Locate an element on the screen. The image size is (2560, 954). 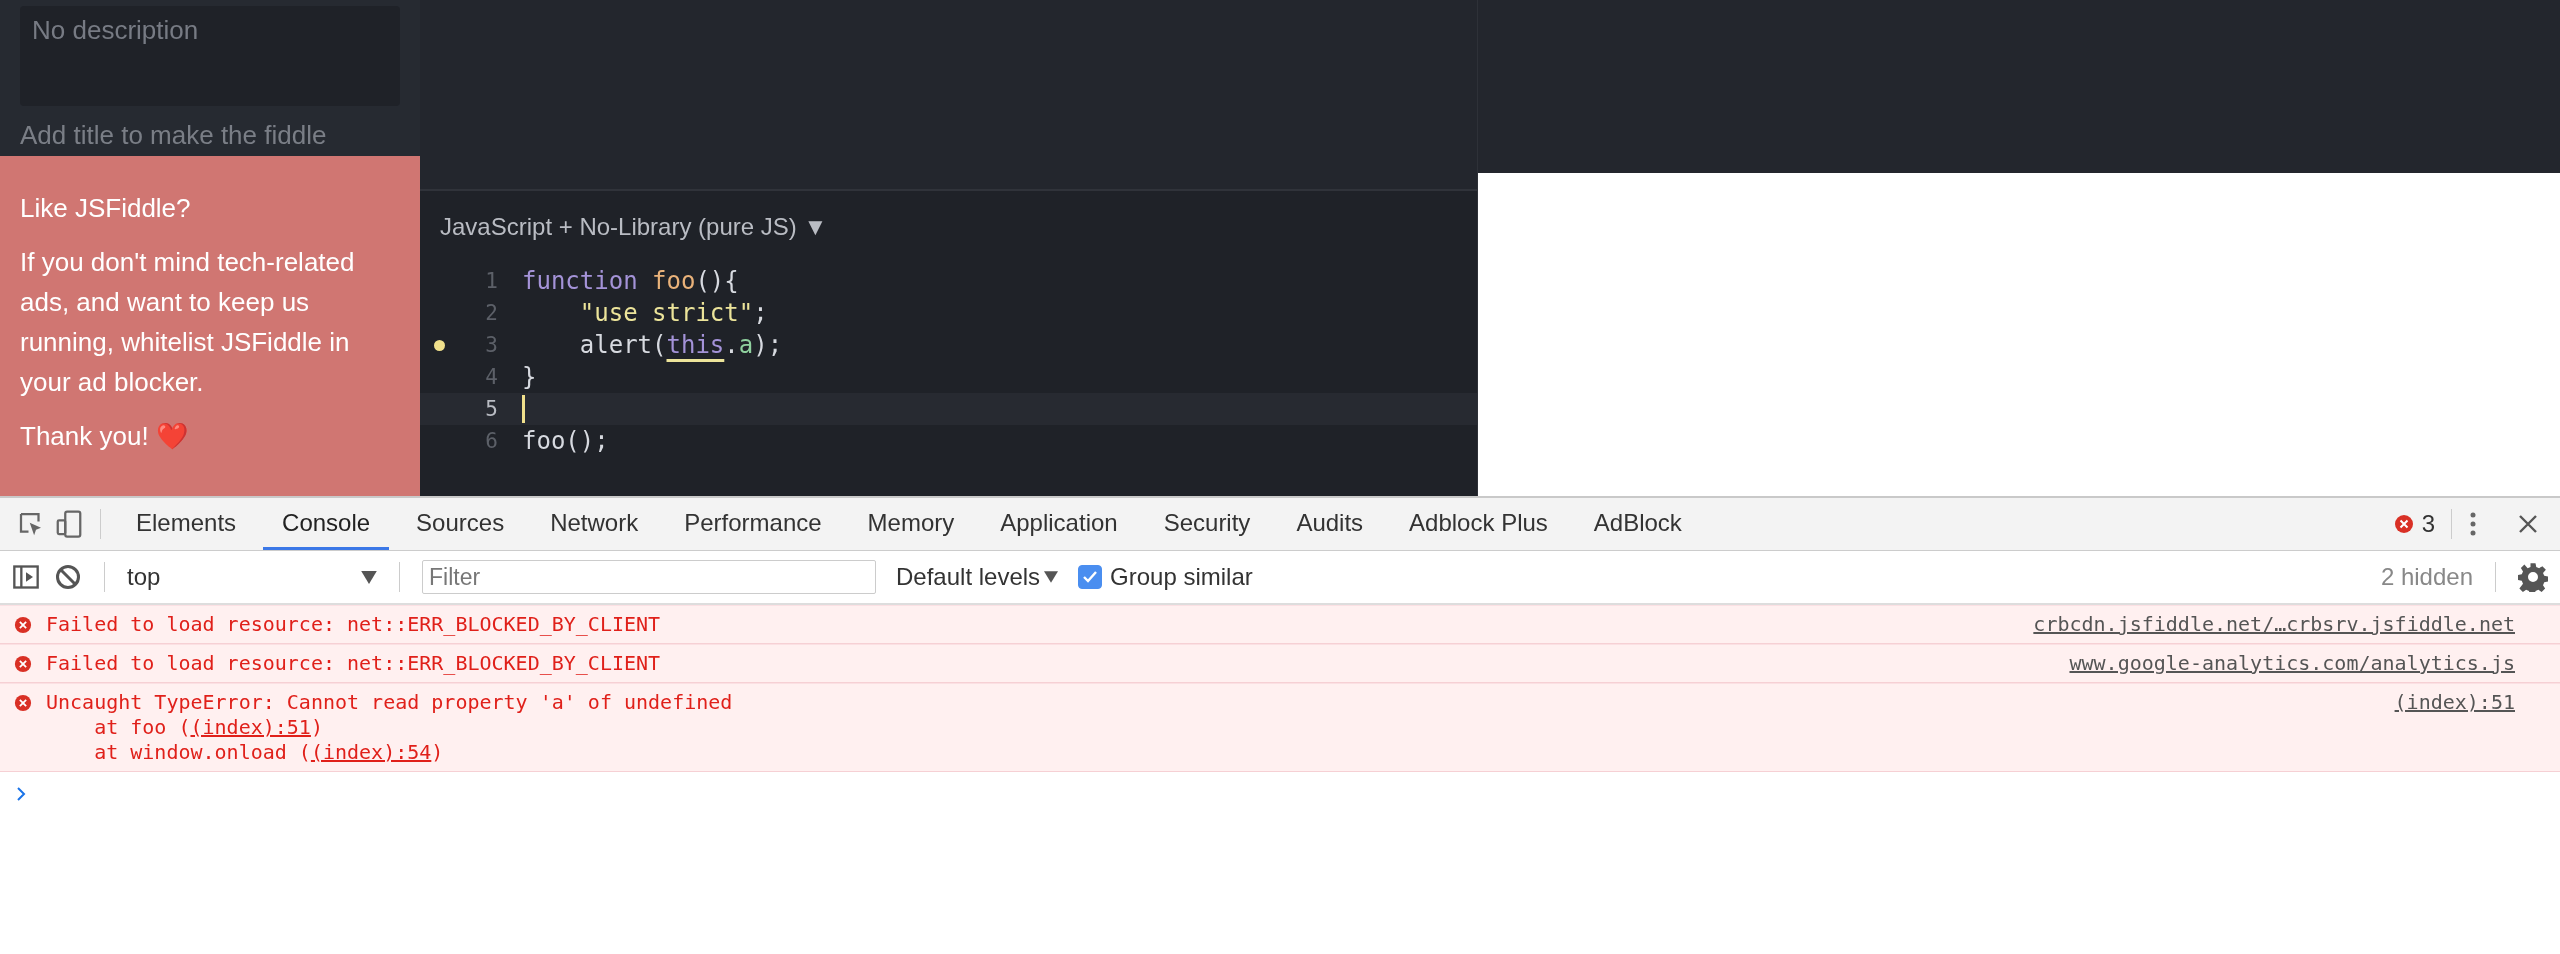
group-similar-label: Group similar is located at coordinates (1181, 577).